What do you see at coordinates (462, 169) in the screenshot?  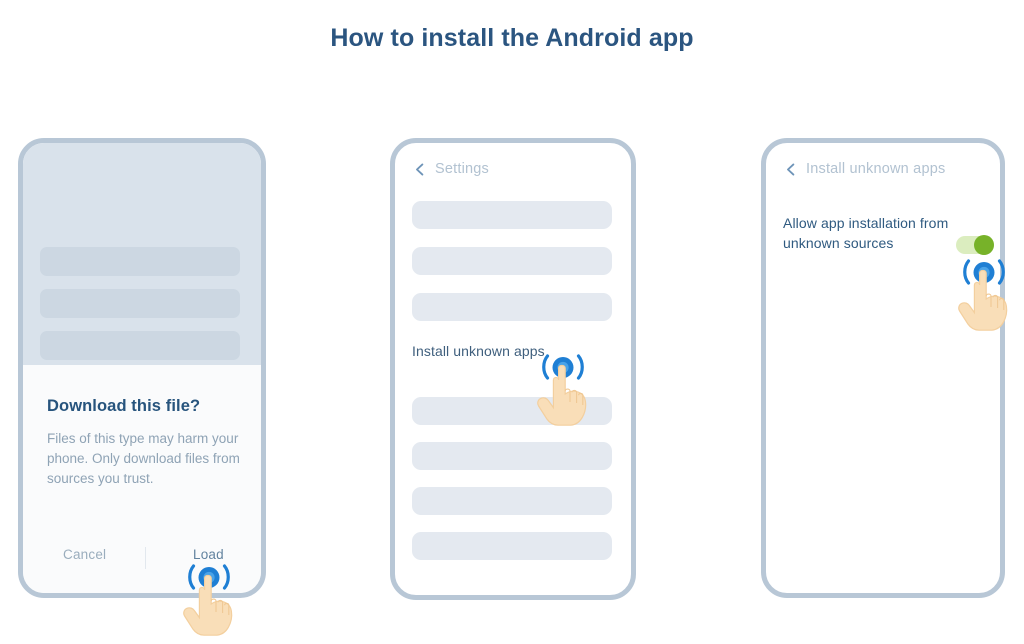 I see `screen-title: Settings` at bounding box center [462, 169].